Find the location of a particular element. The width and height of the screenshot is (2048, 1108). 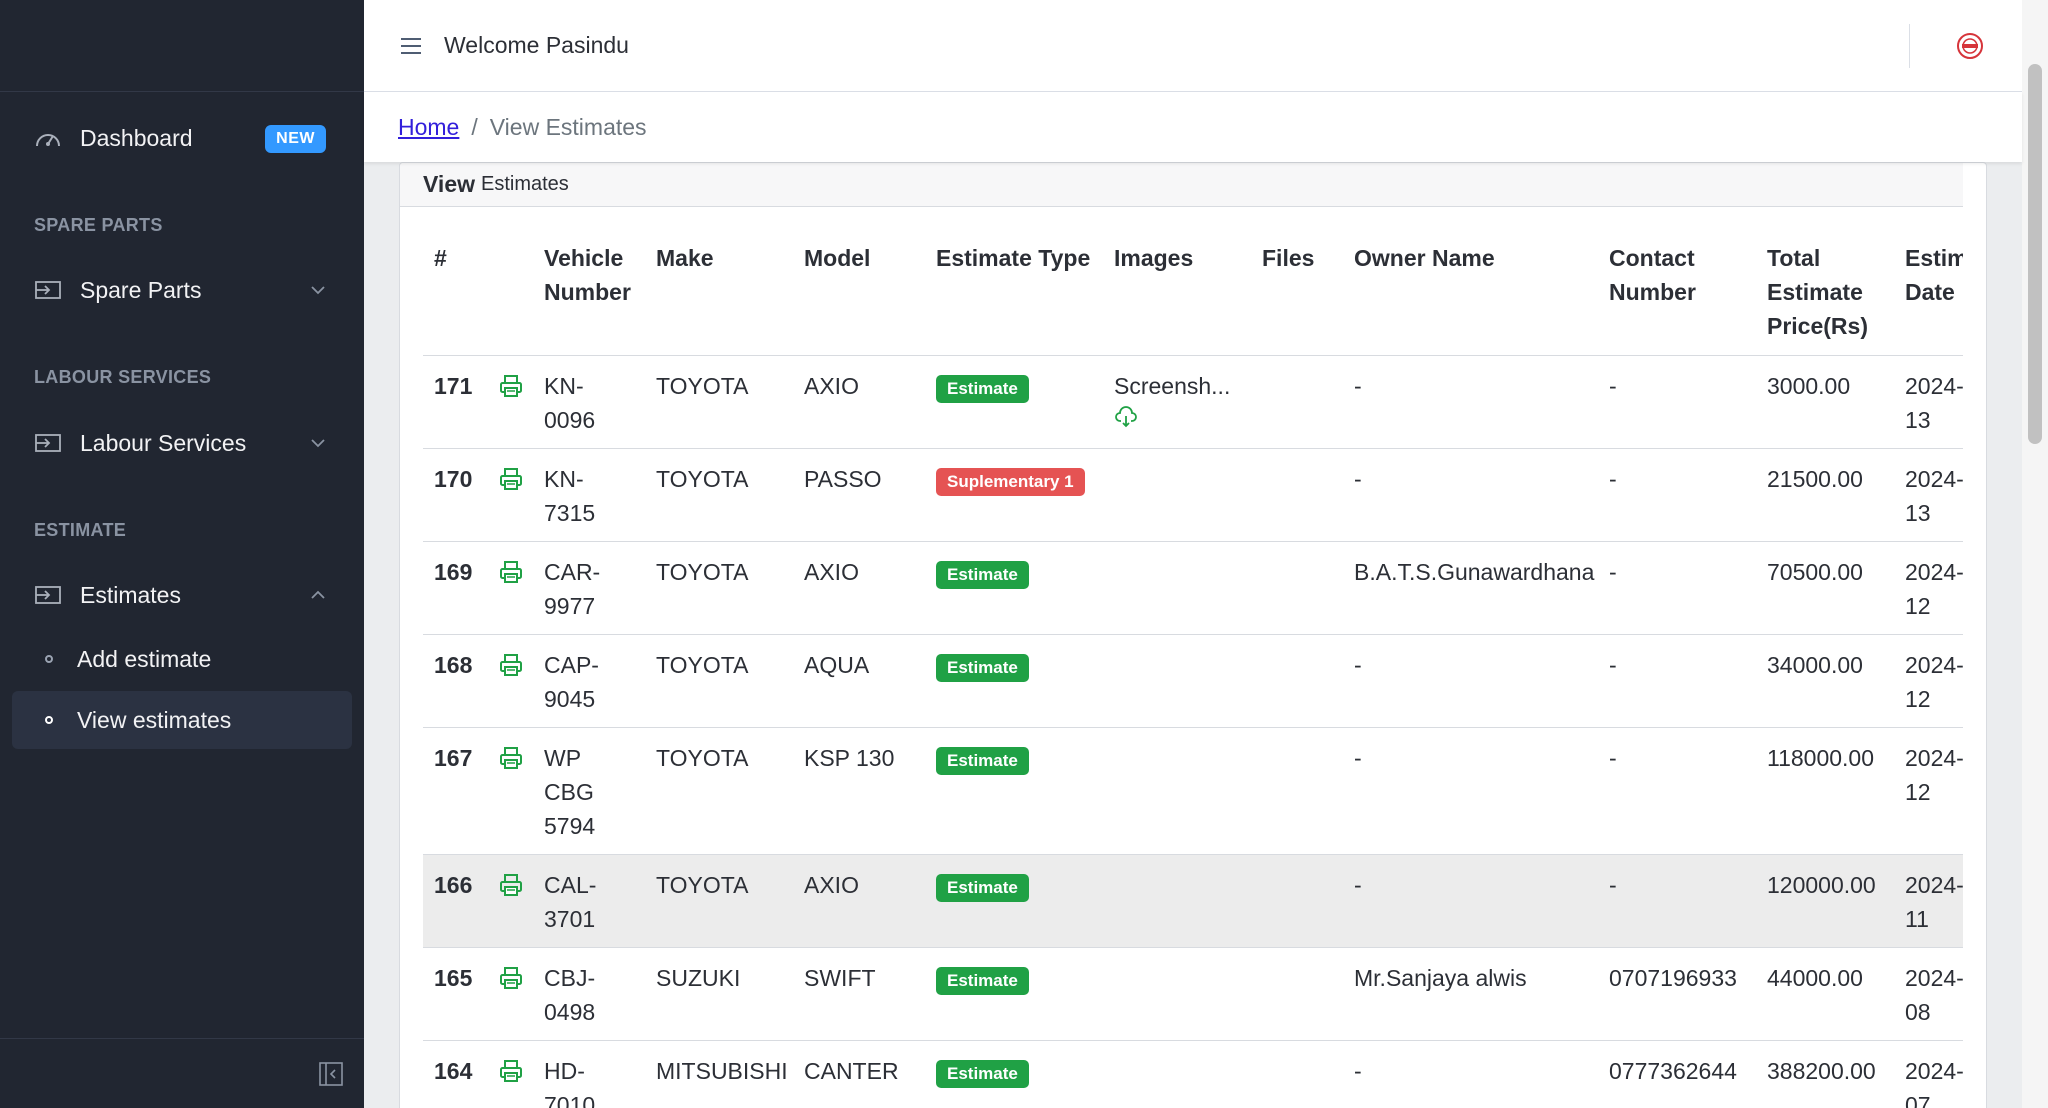

cell-id: 169 is located at coordinates (455, 588).